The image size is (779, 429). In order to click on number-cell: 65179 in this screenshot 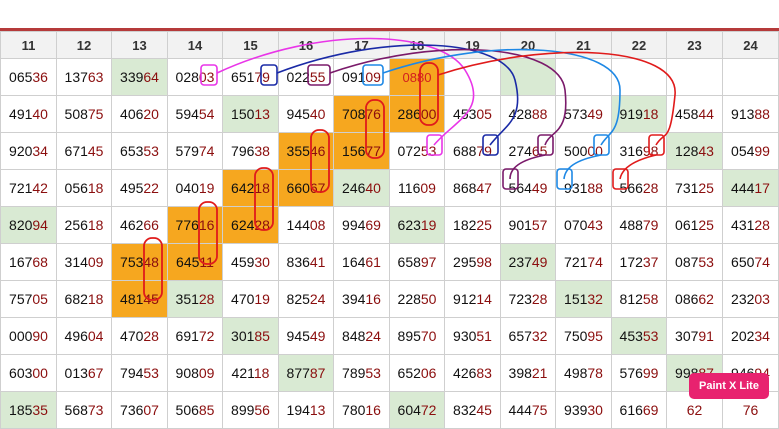, I will do `click(250, 77)`.